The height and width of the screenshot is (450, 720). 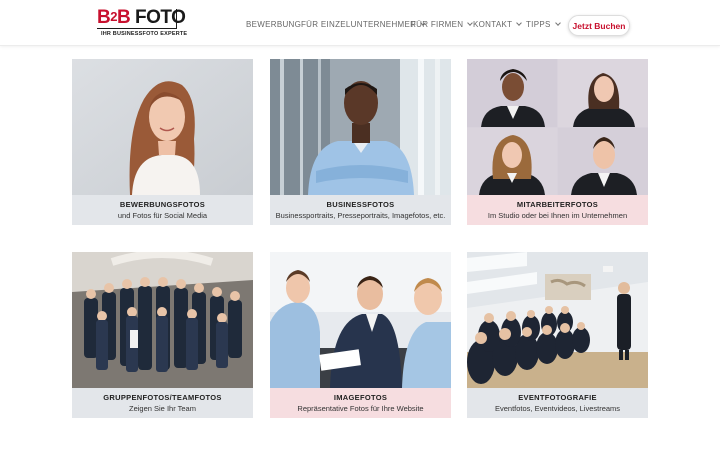 What do you see at coordinates (162, 408) in the screenshot?
I see `card-subtitle: Zeigen Sie Ihr Team` at bounding box center [162, 408].